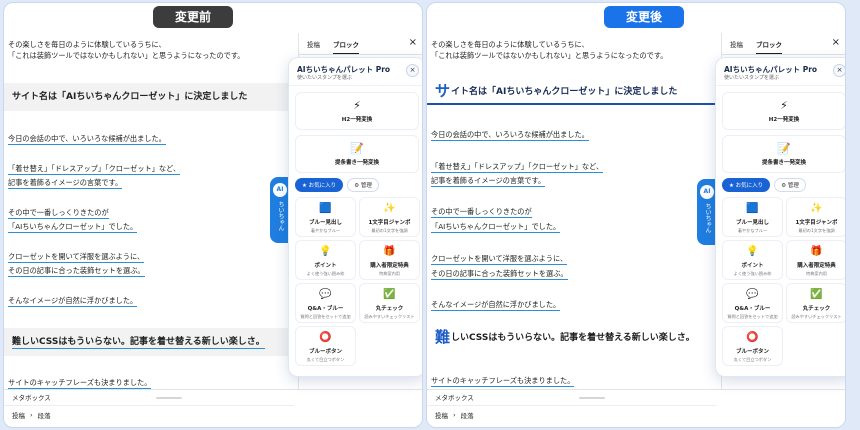  What do you see at coordinates (138, 343) in the screenshot?
I see `heading-text: 難しいCSSはもういらない。記事を着せ替える新しい楽しさ。` at bounding box center [138, 343].